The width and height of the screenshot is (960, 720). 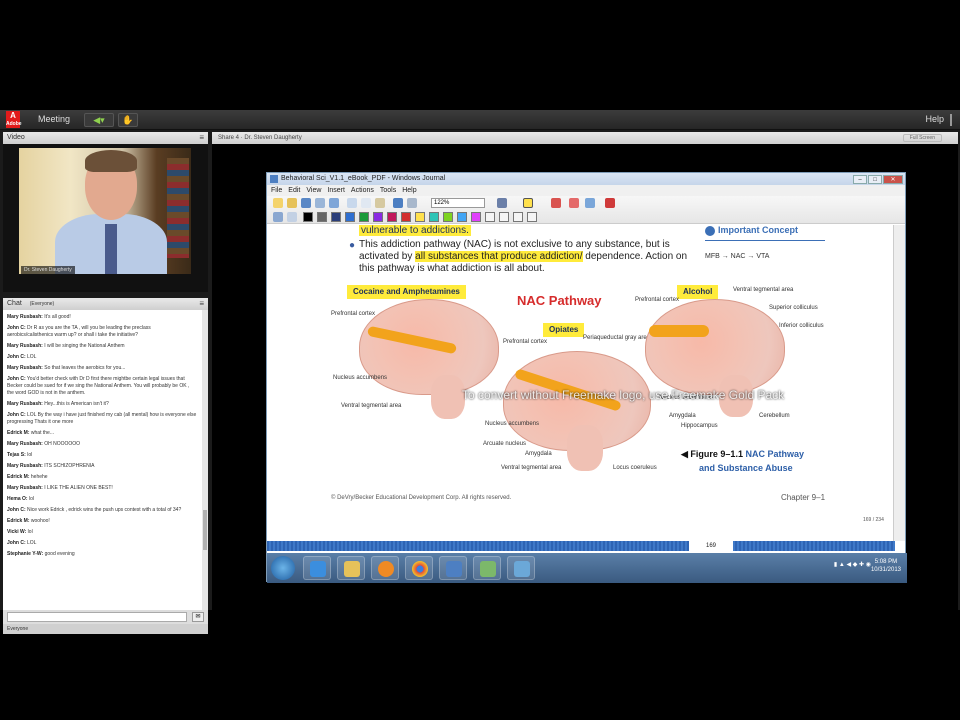 What do you see at coordinates (48, 270) in the screenshot?
I see `presenter-name: Dr. Steven Daugherty` at bounding box center [48, 270].